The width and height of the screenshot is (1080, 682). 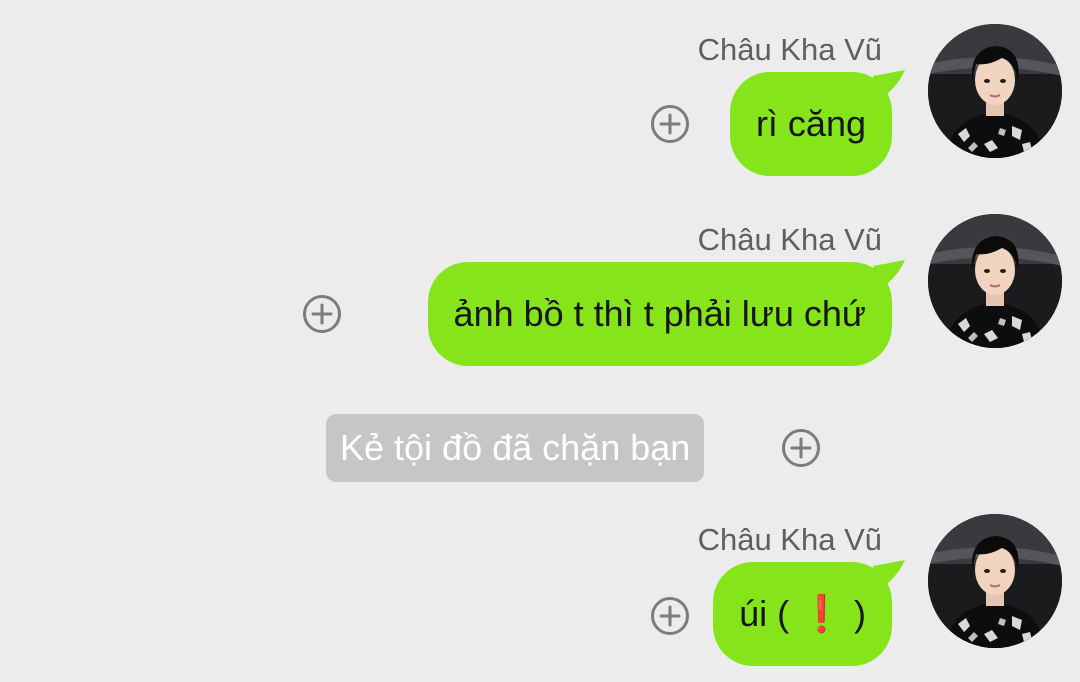 I want to click on message-bubble: ảnh bồ t thì t phải lưu chứ, so click(x=659, y=314).